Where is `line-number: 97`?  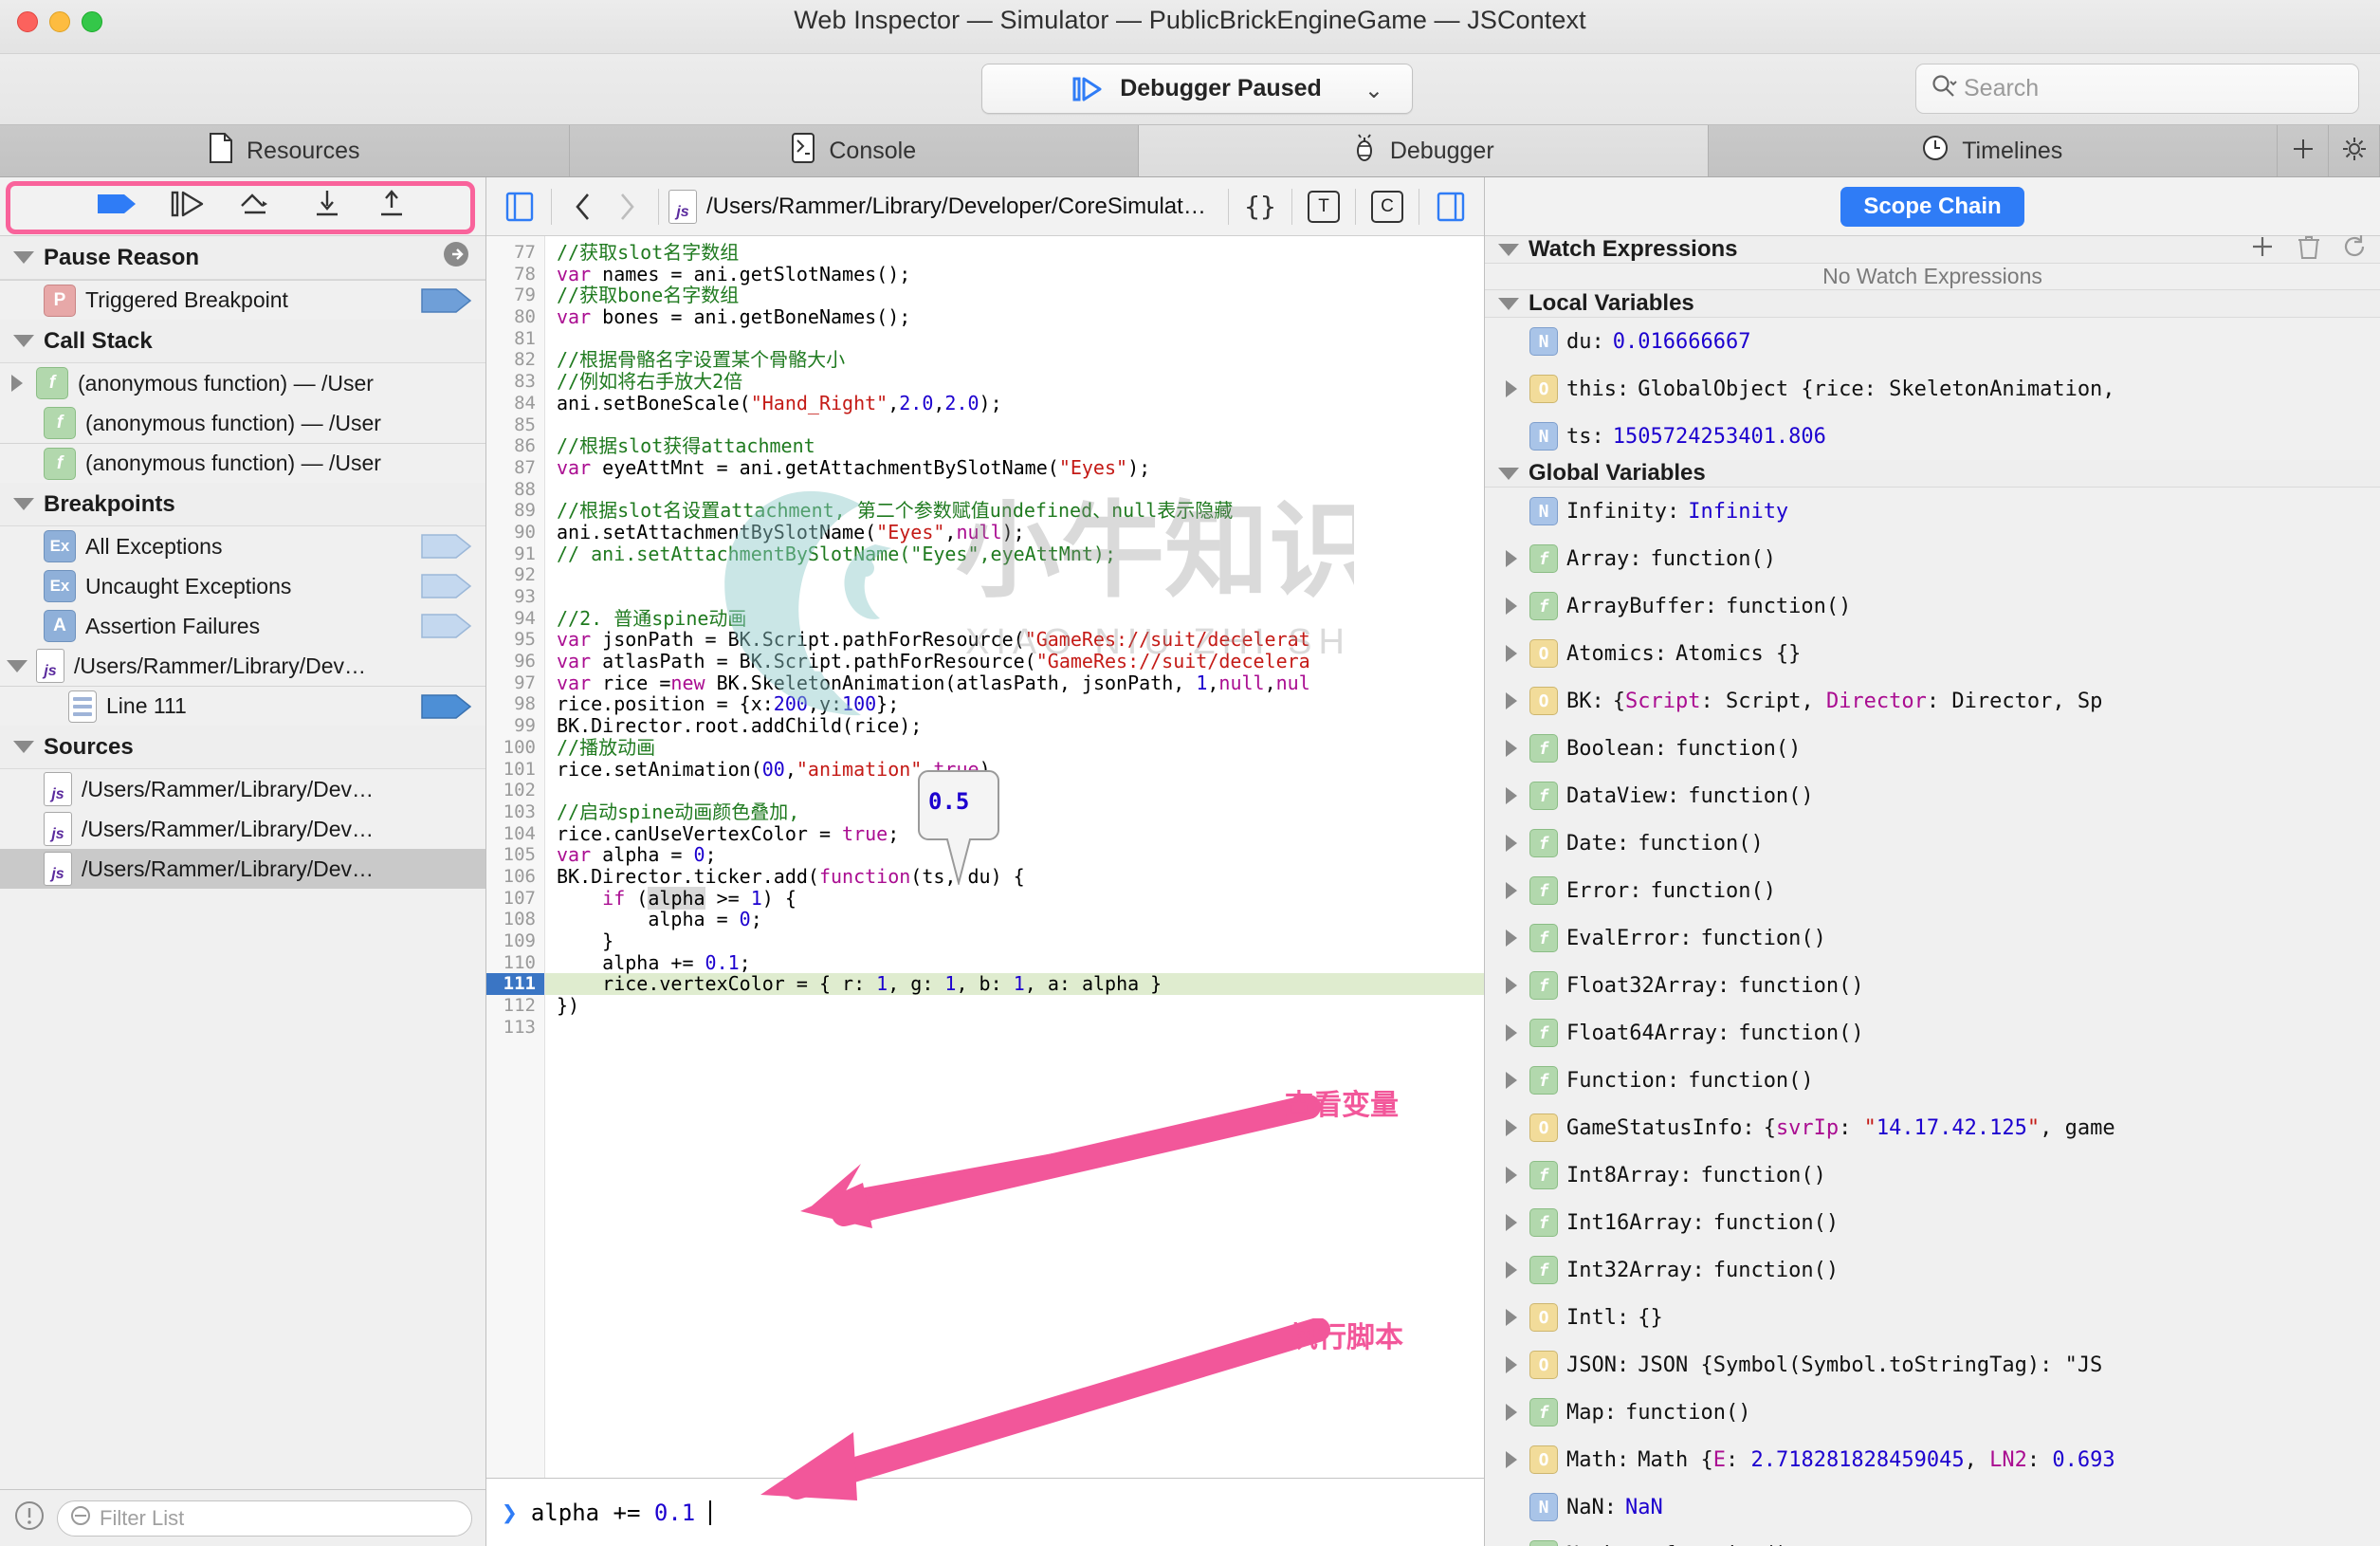 line-number: 97 is located at coordinates (515, 683).